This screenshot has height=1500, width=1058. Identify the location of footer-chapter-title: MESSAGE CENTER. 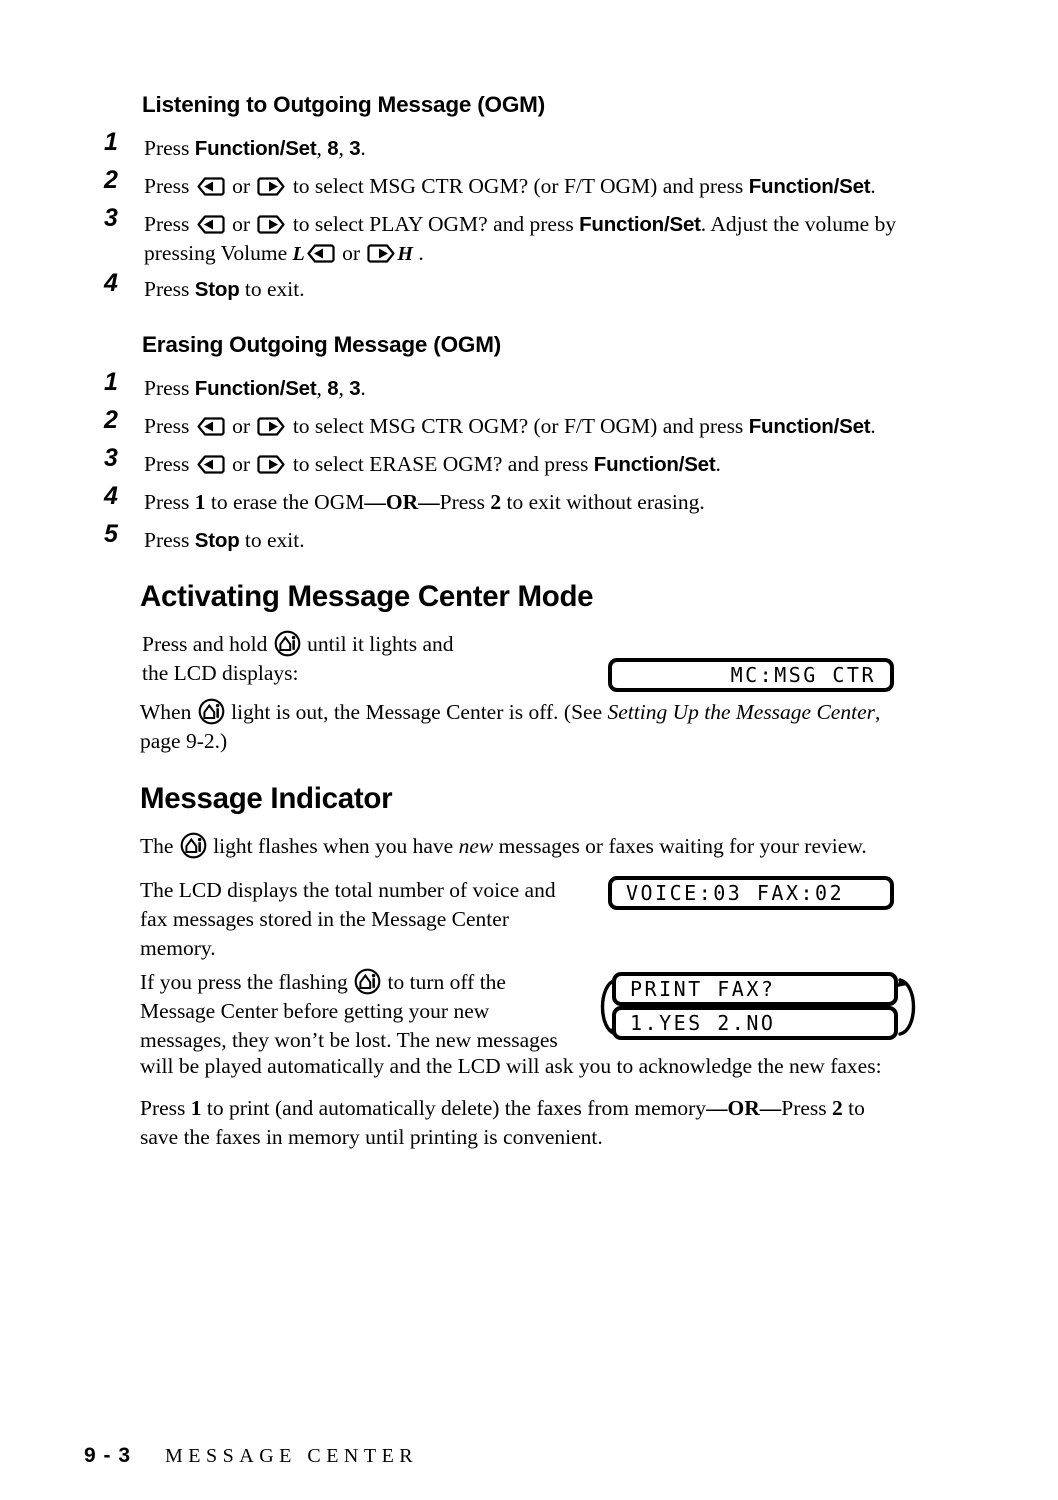
(292, 1456).